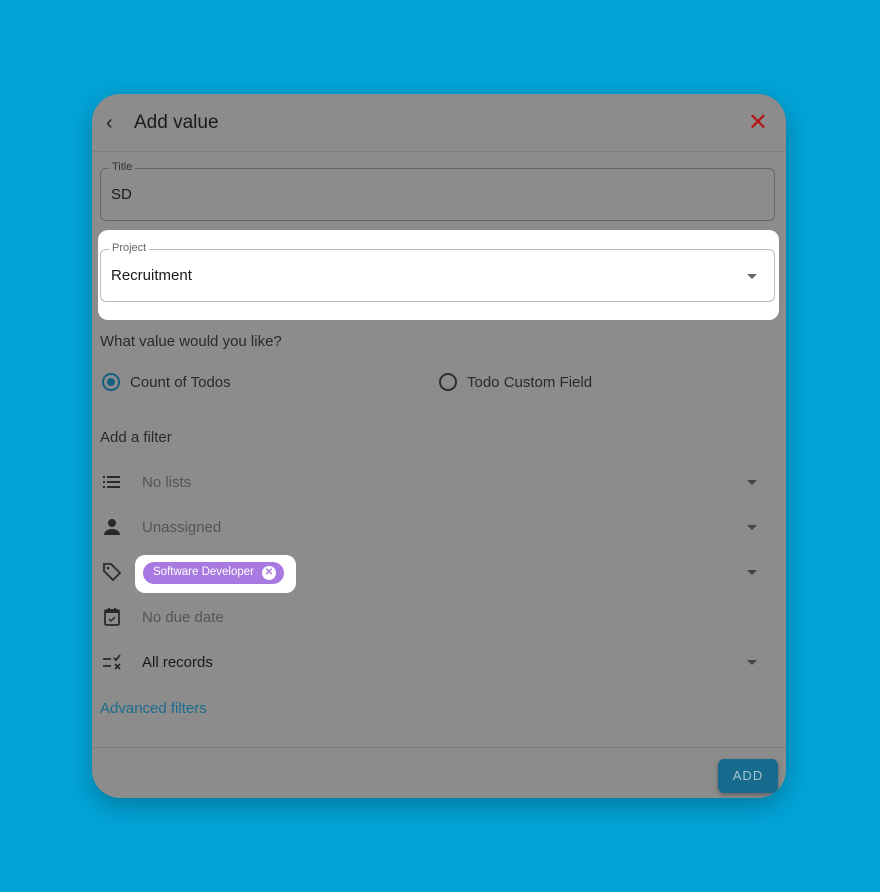  What do you see at coordinates (151, 275) in the screenshot?
I see `project-field-value: Recruitment` at bounding box center [151, 275].